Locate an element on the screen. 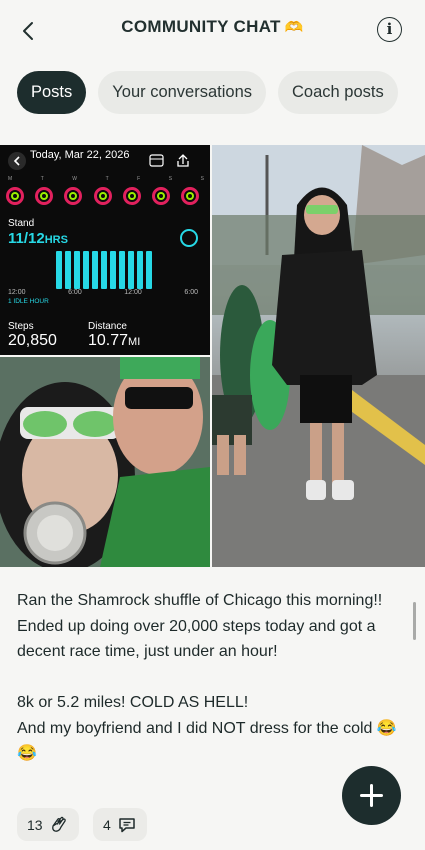  stand-value: 11/12HRS is located at coordinates (38, 238).